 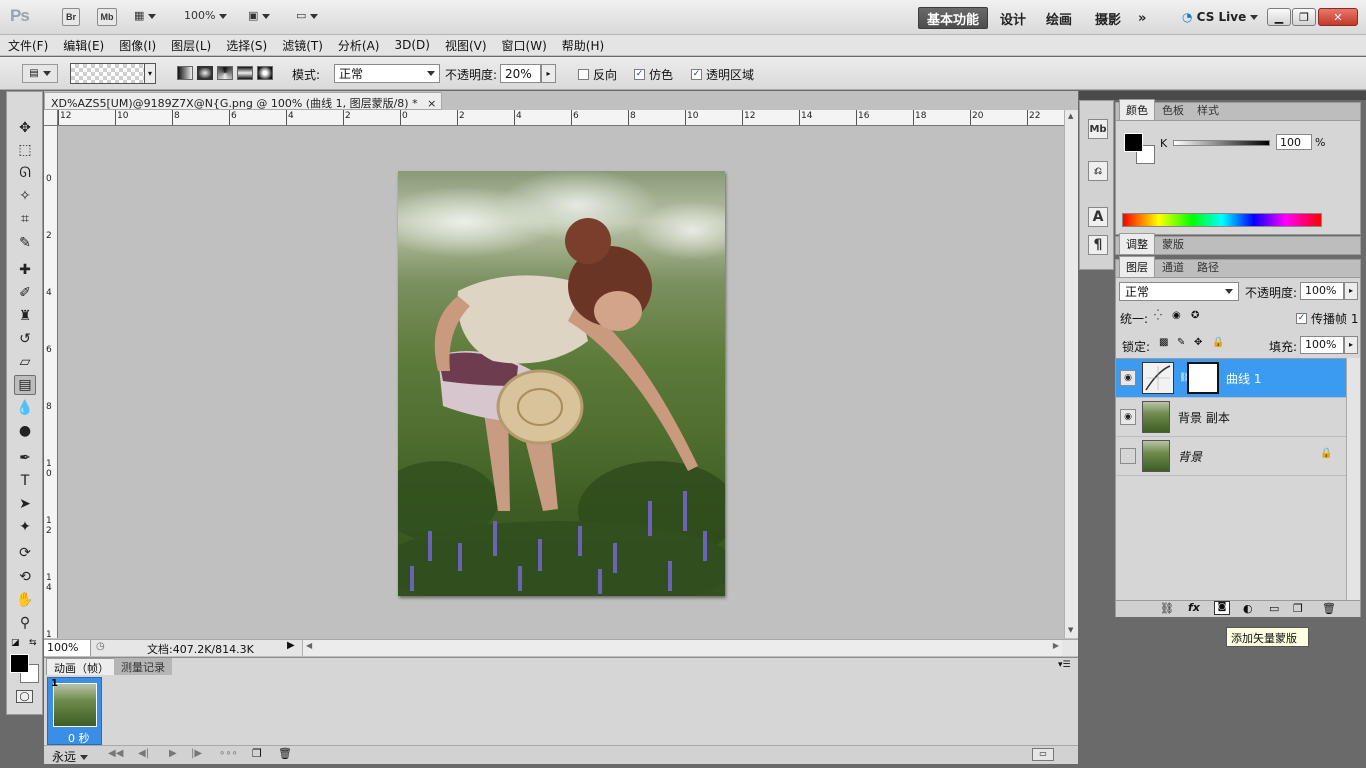 I want to click on opacity-slider-arrow: ▸, so click(x=548, y=73).